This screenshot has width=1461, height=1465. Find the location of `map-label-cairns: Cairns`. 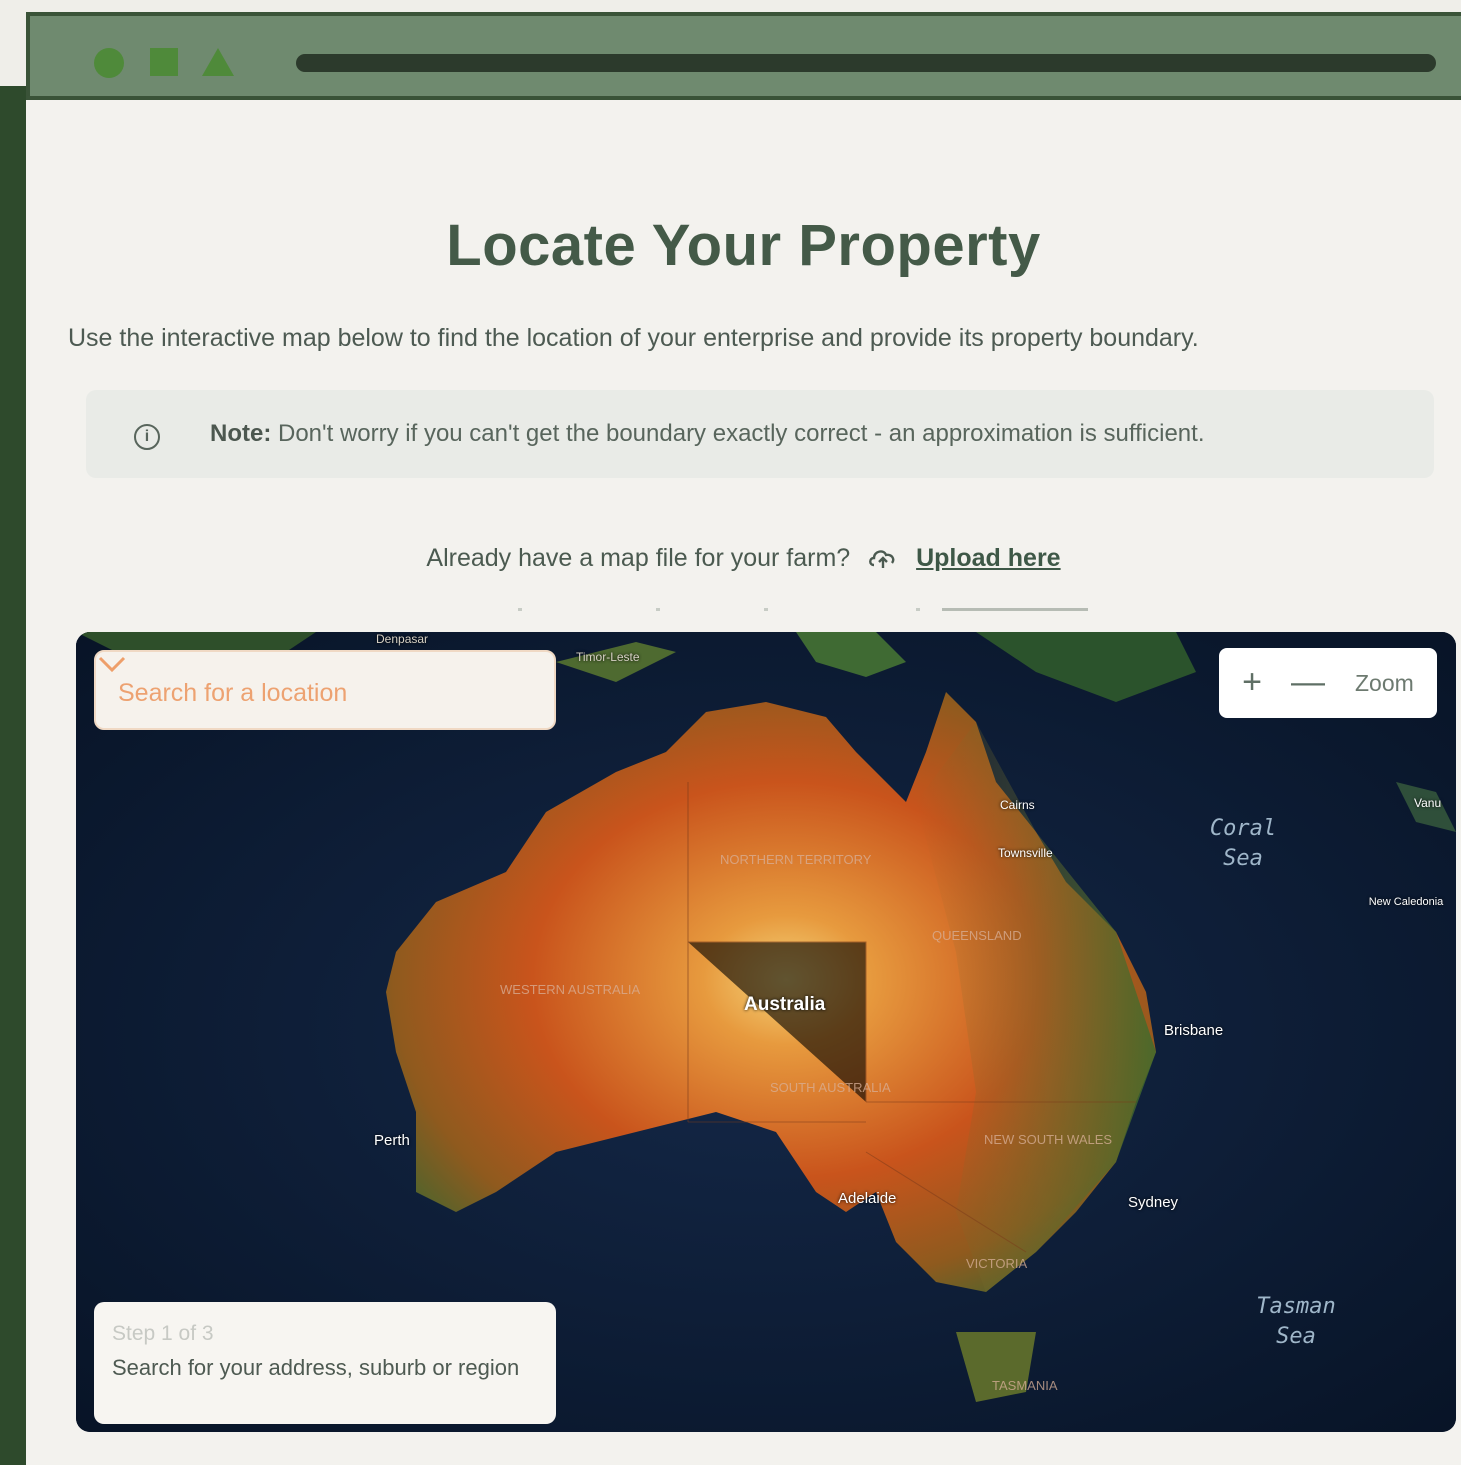

map-label-cairns: Cairns is located at coordinates (1017, 805).